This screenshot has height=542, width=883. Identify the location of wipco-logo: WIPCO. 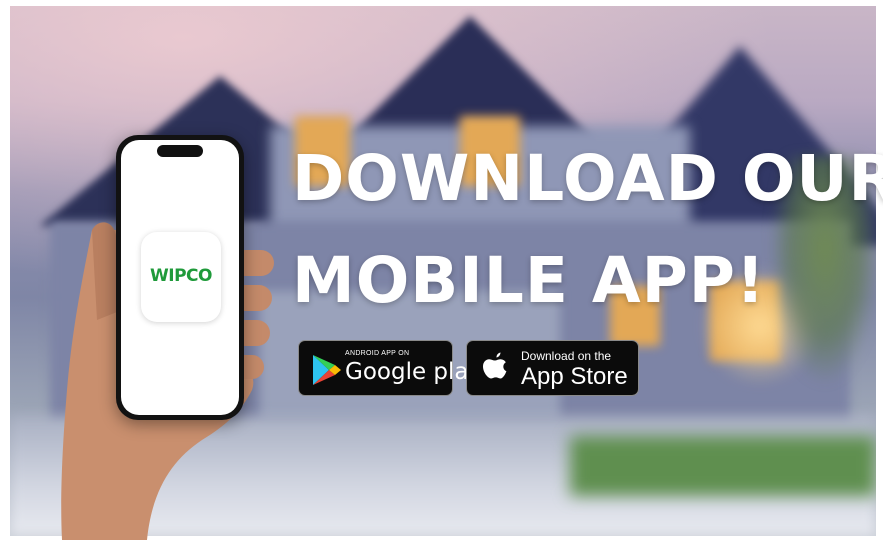
(181, 276).